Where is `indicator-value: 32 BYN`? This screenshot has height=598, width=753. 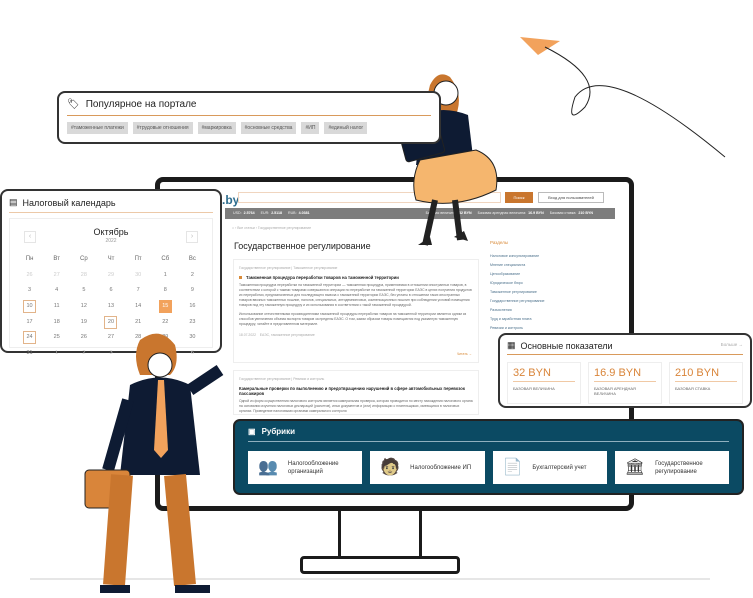
indicator-value: 32 BYN is located at coordinates (544, 374).